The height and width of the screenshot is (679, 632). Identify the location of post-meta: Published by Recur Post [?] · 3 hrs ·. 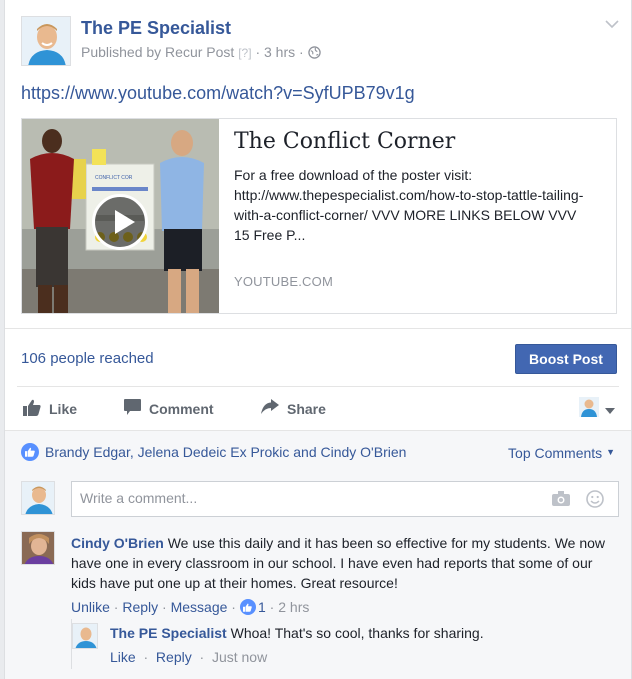
(201, 53).